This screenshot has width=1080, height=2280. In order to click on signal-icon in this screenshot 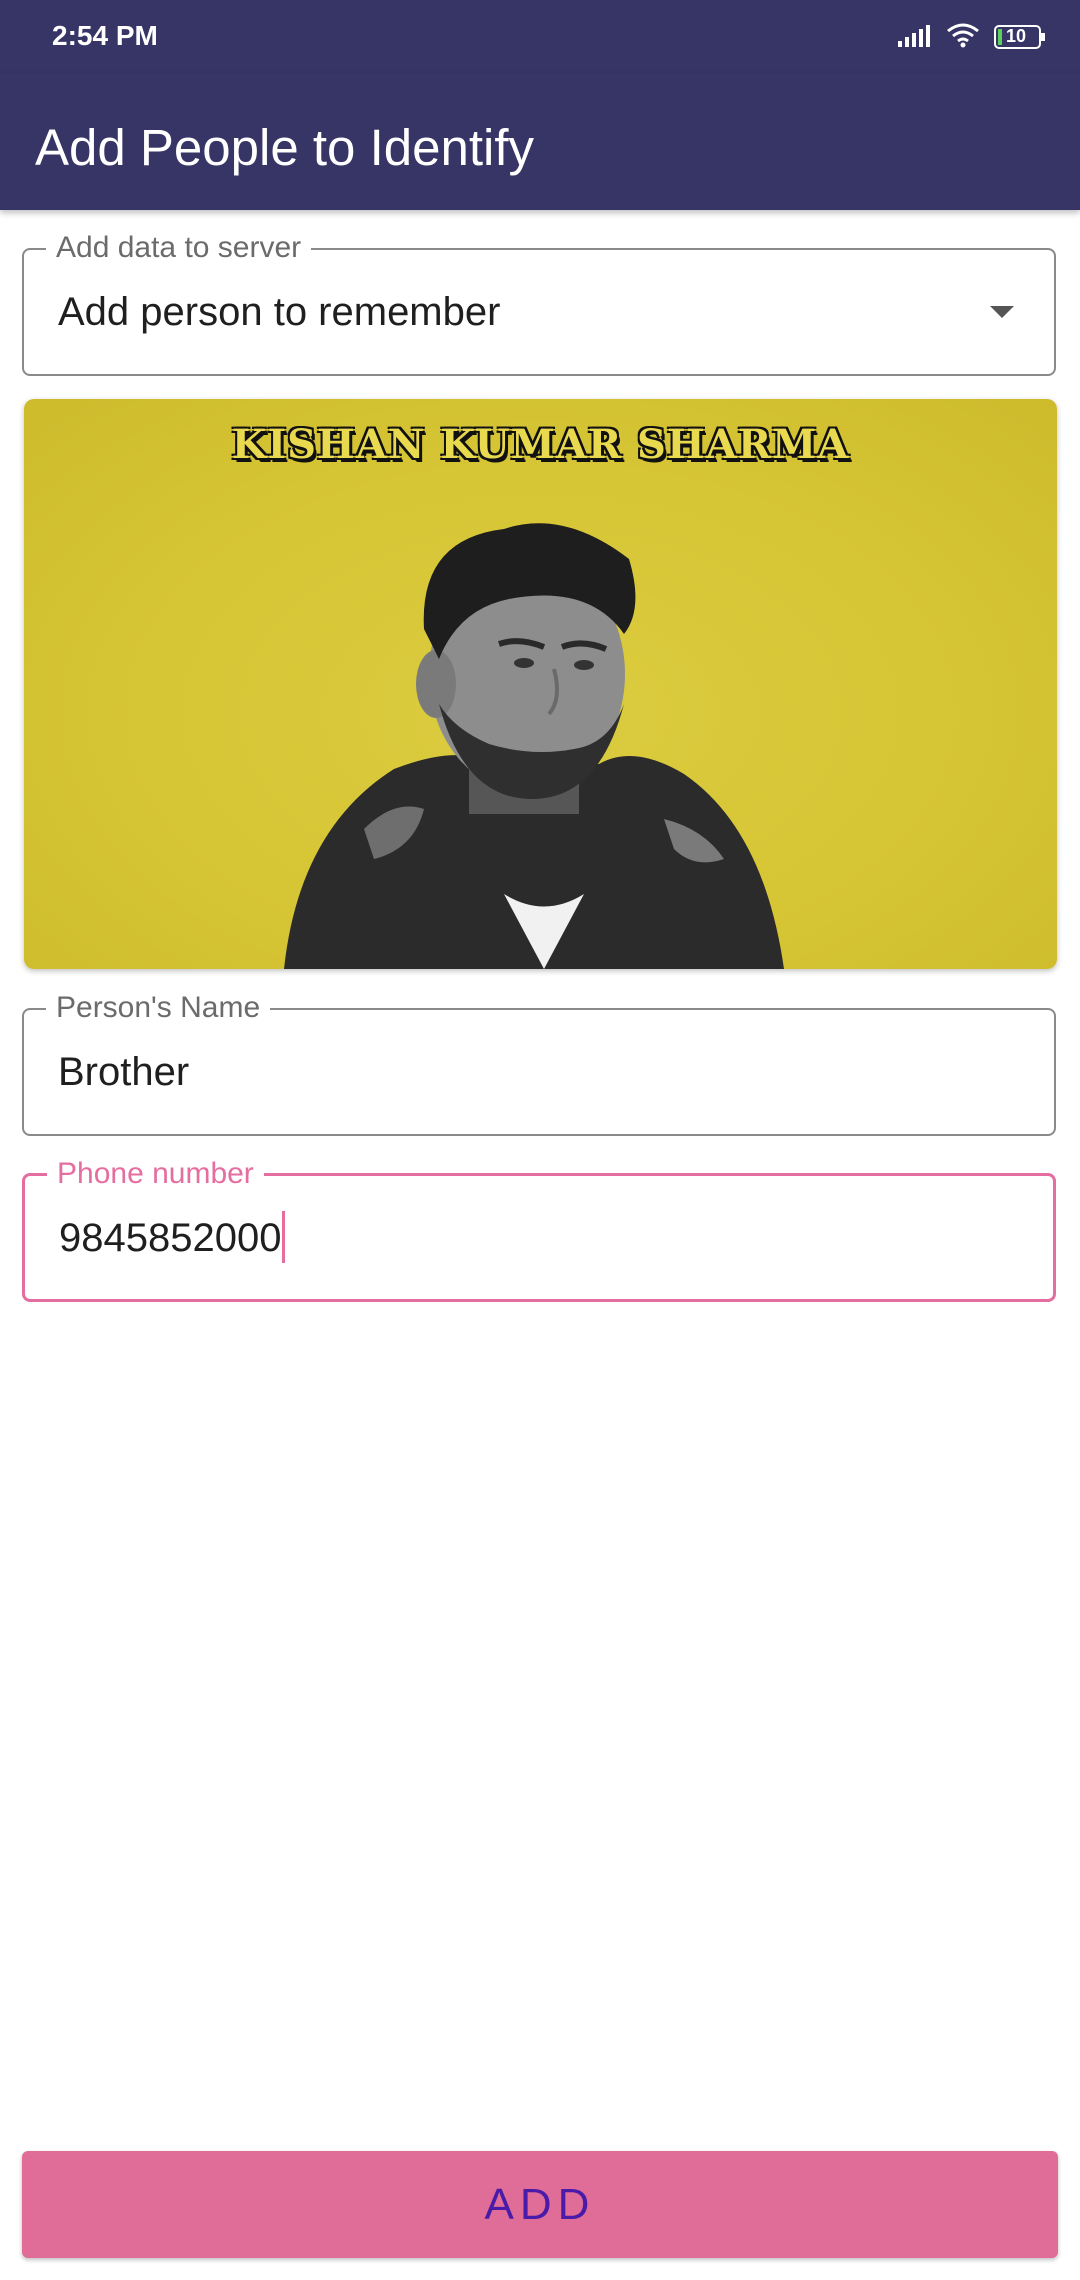, I will do `click(915, 37)`.